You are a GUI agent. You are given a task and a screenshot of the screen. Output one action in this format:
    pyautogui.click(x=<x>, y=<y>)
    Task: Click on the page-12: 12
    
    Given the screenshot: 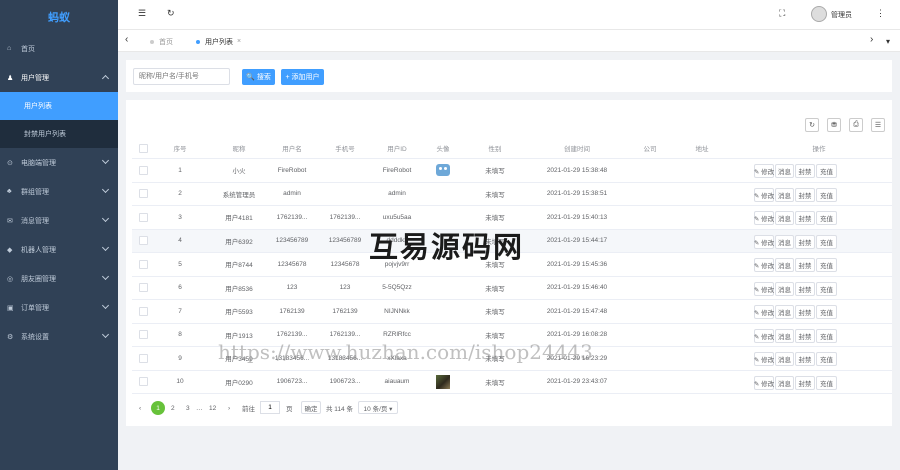 What is the action you would take?
    pyautogui.click(x=212, y=408)
    